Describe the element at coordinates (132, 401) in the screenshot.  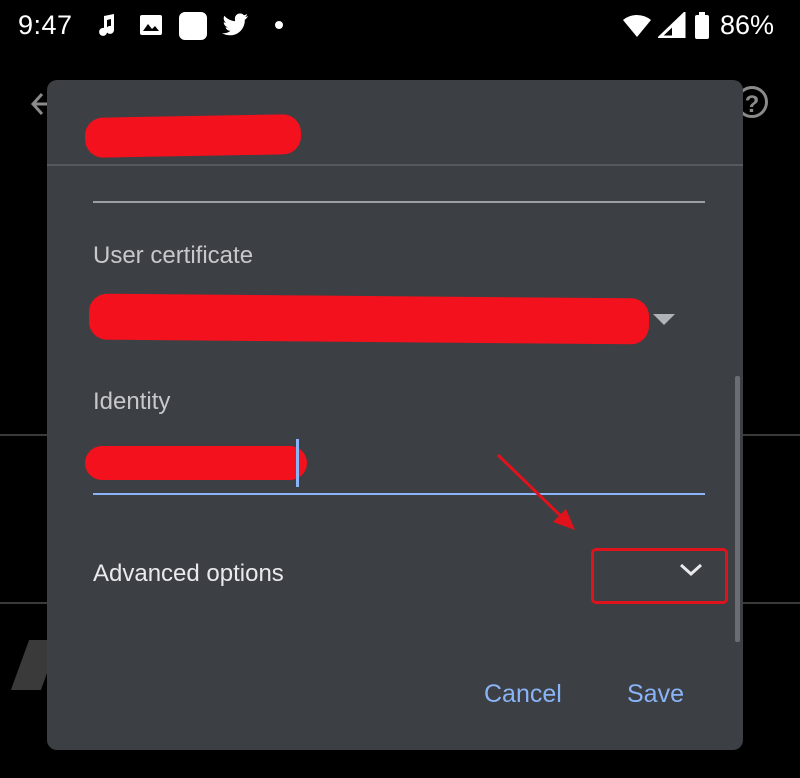
I see `identity-label: Identity` at that location.